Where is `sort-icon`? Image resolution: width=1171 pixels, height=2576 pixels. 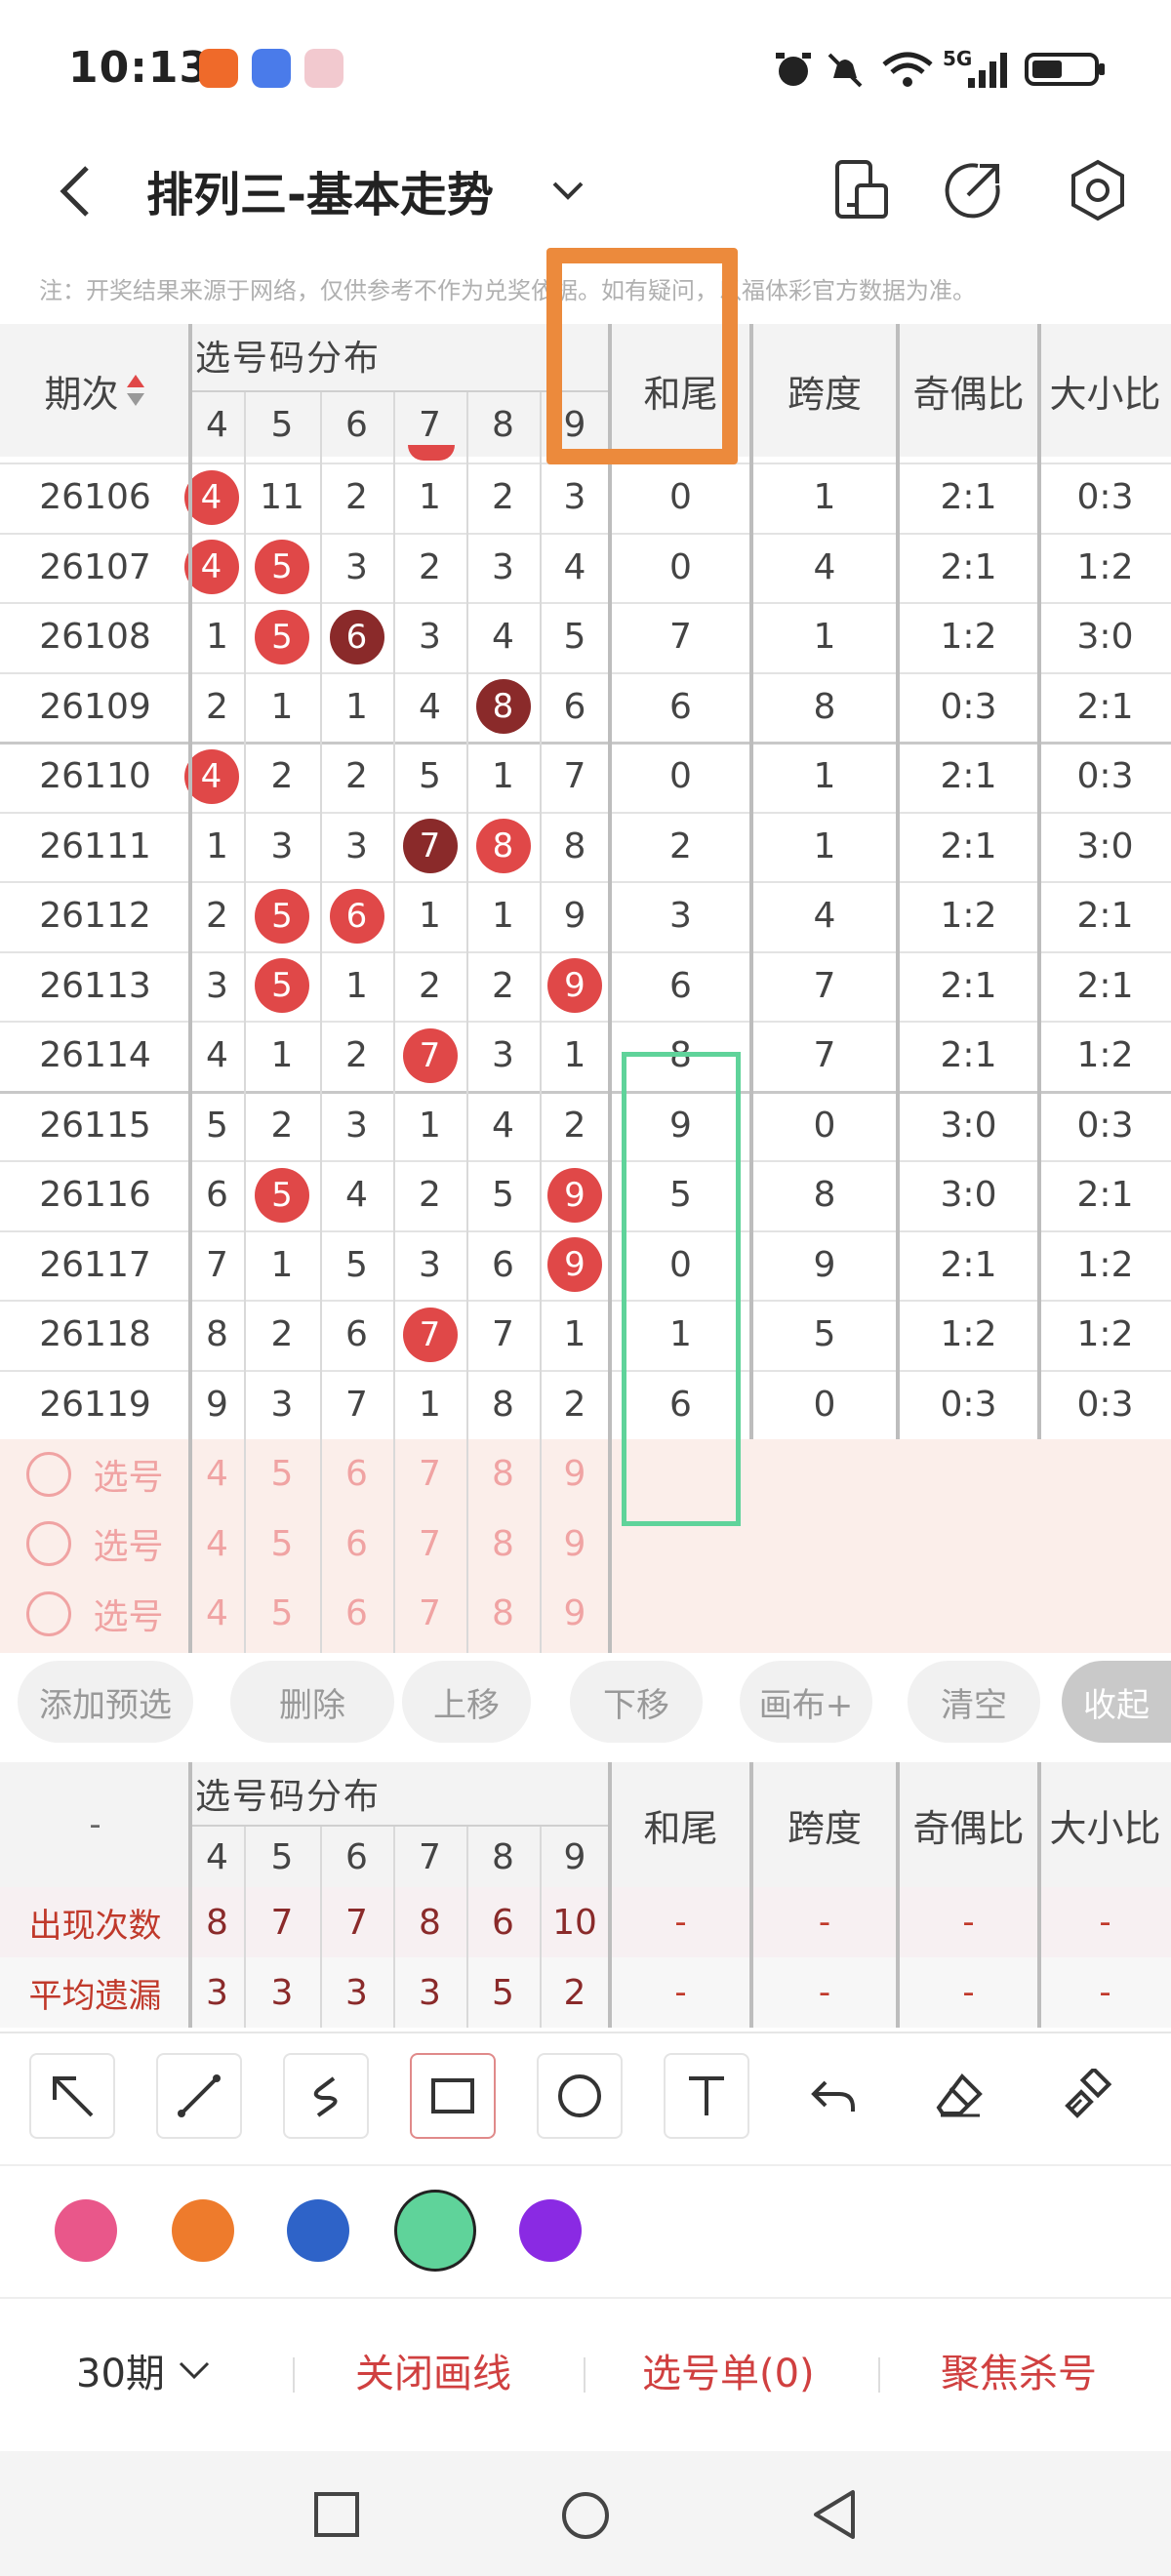 sort-icon is located at coordinates (135, 390).